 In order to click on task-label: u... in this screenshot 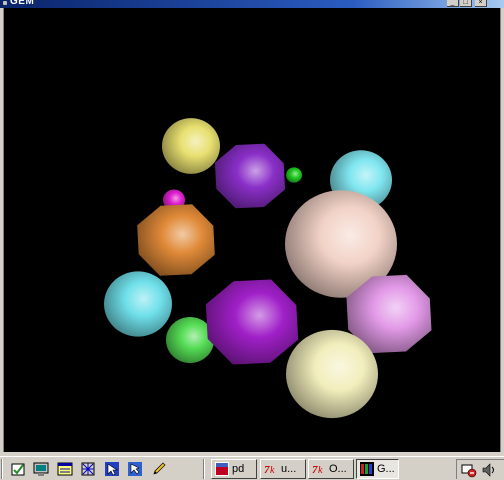, I will do `click(289, 469)`.